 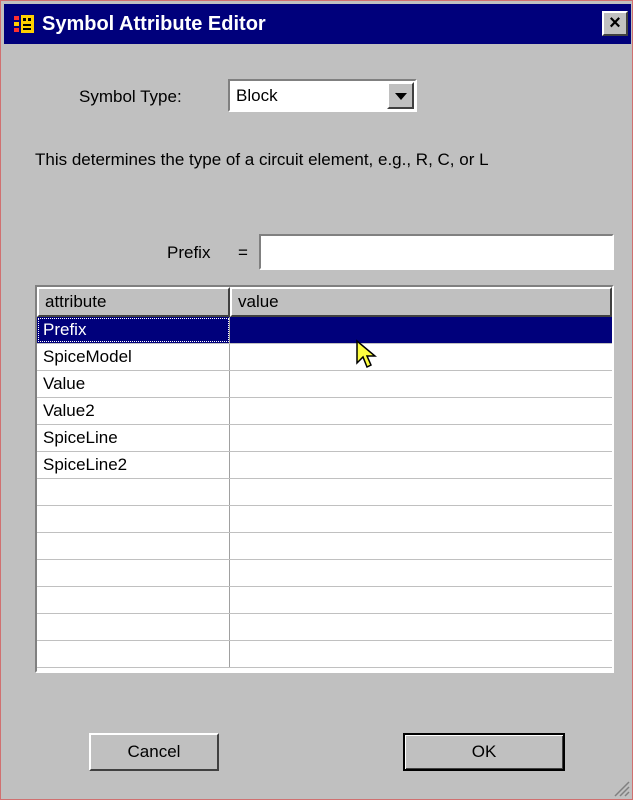 What do you see at coordinates (133, 465) in the screenshot?
I see `attribute-cell: SpiceLine2` at bounding box center [133, 465].